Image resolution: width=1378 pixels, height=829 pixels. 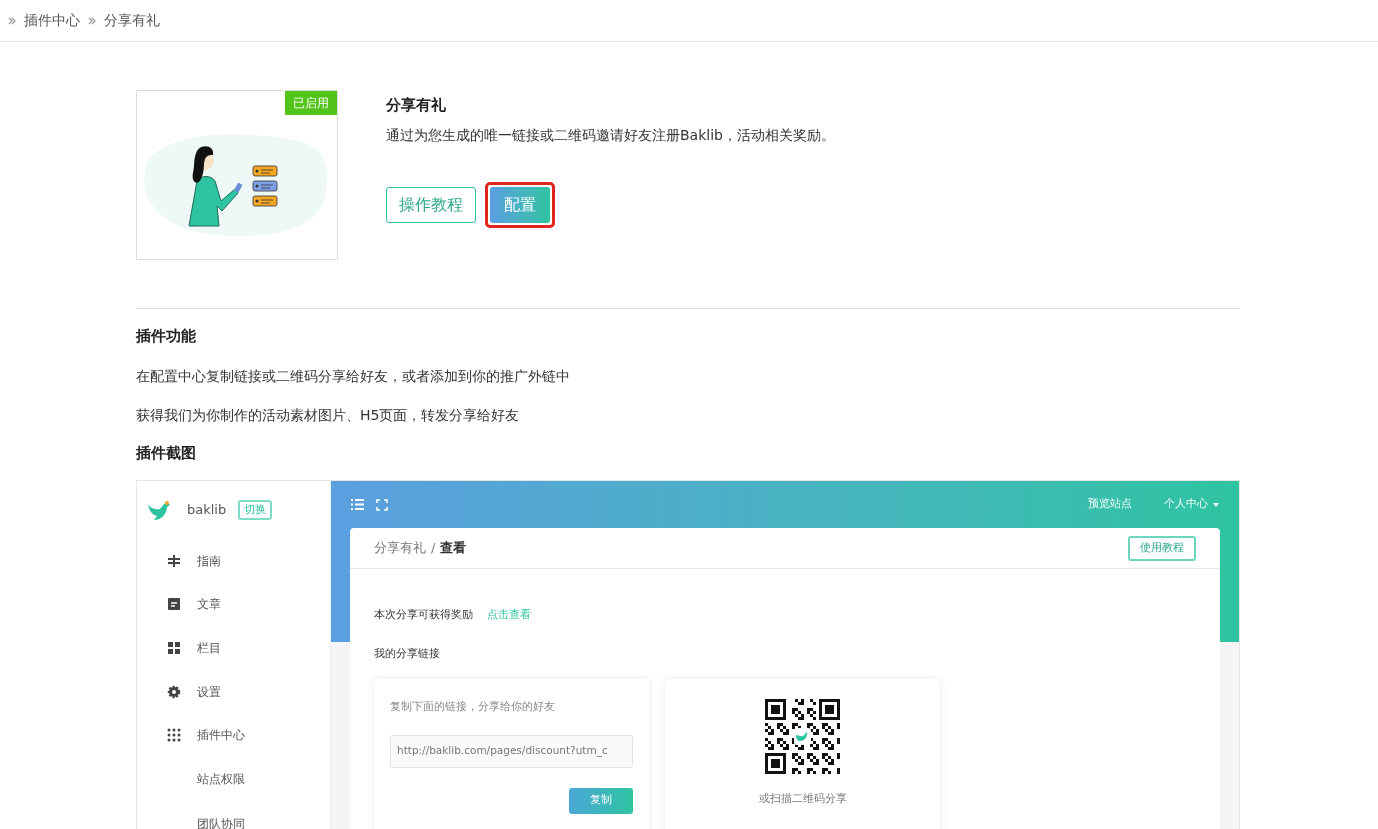 What do you see at coordinates (423, 615) in the screenshot?
I see `reward-label: 本次分享可获得奖励` at bounding box center [423, 615].